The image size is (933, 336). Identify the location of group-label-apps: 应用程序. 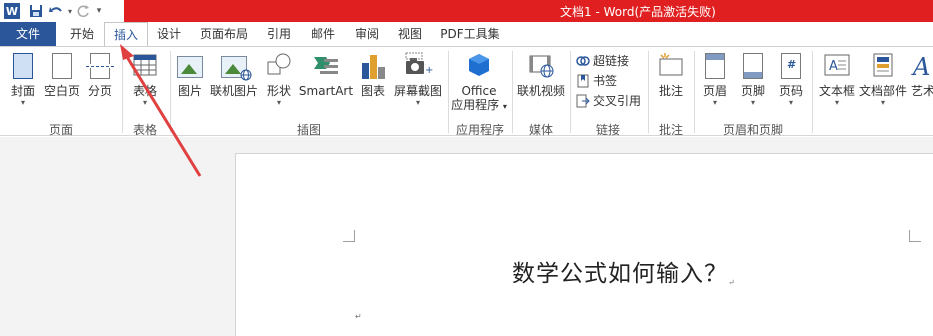
(479, 130).